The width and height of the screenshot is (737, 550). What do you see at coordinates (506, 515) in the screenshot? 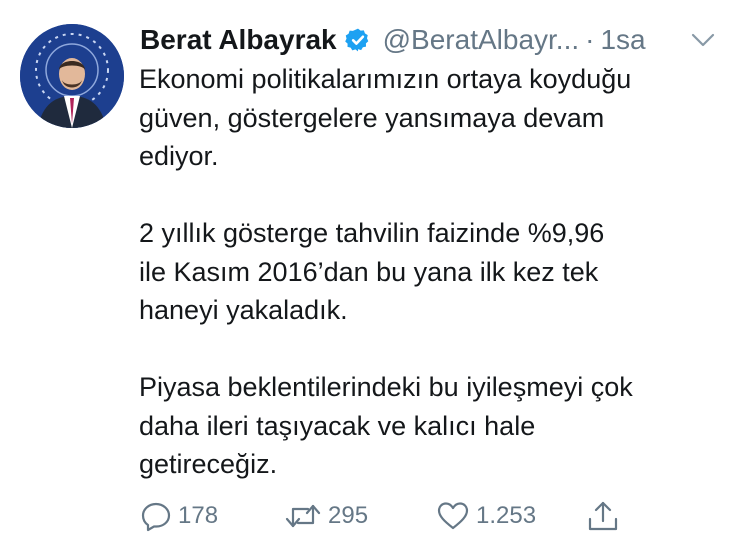
I see `like-count: 1.253` at bounding box center [506, 515].